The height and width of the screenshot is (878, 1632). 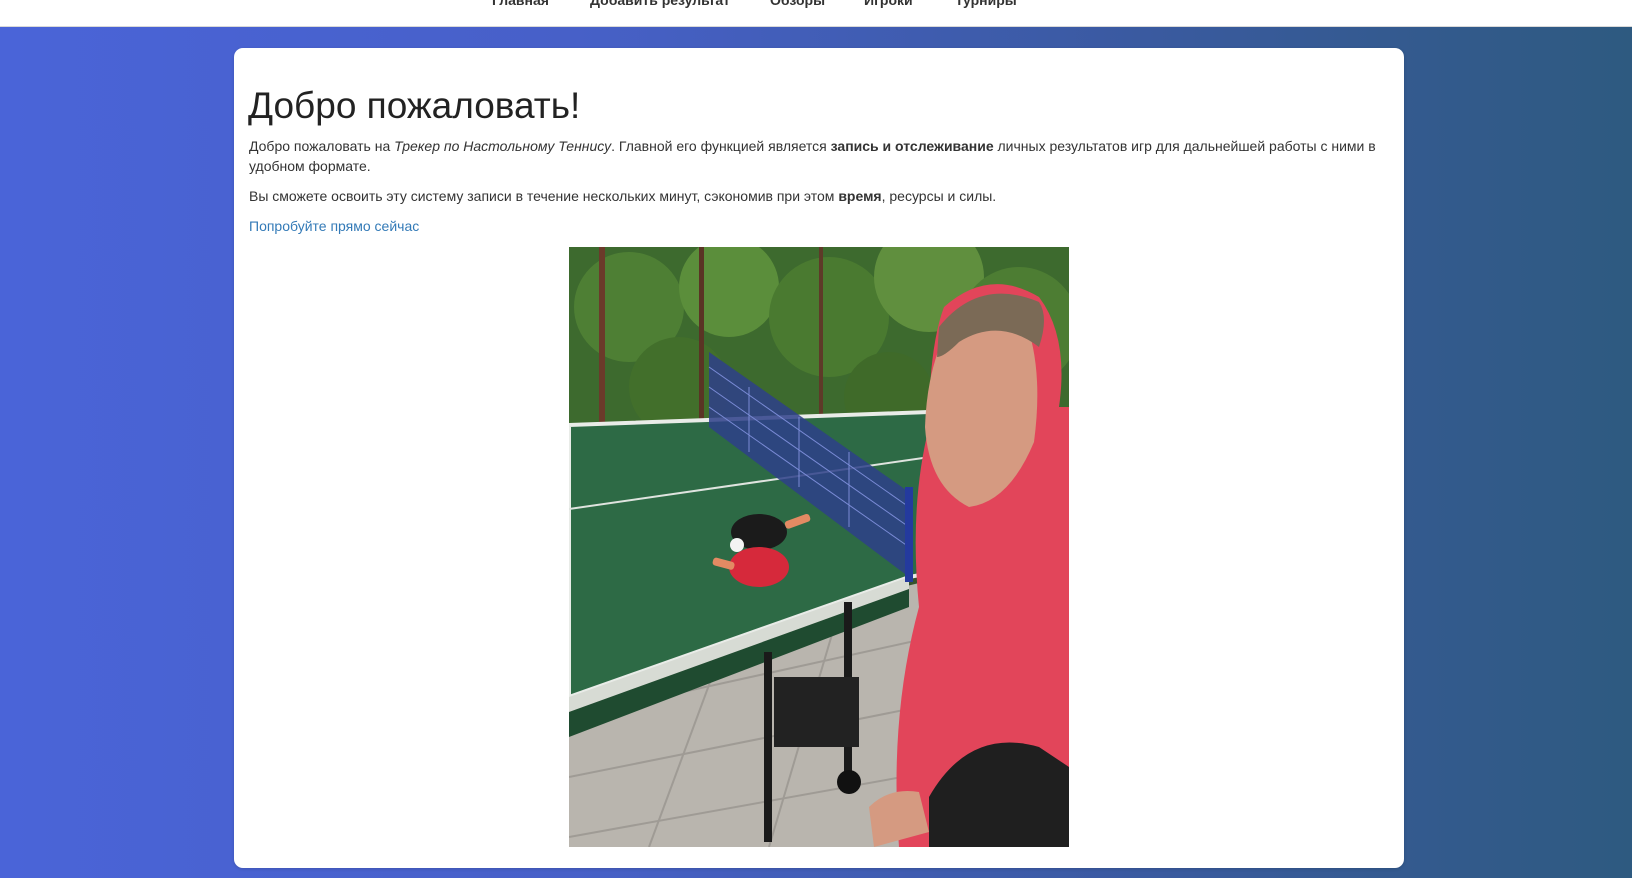 I want to click on try-now-link: Попробуйте прямо сейчас, so click(x=334, y=226).